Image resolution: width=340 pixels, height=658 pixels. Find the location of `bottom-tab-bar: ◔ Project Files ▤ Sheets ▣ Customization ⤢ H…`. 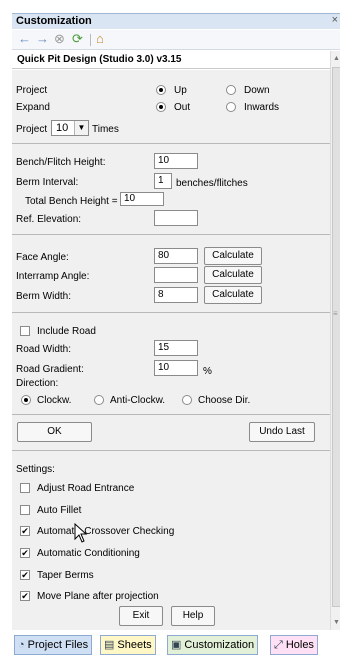

bottom-tab-bar: ◔ Project Files ▤ Sheets ▣ Customization ⤢ H… is located at coordinates (176, 645).